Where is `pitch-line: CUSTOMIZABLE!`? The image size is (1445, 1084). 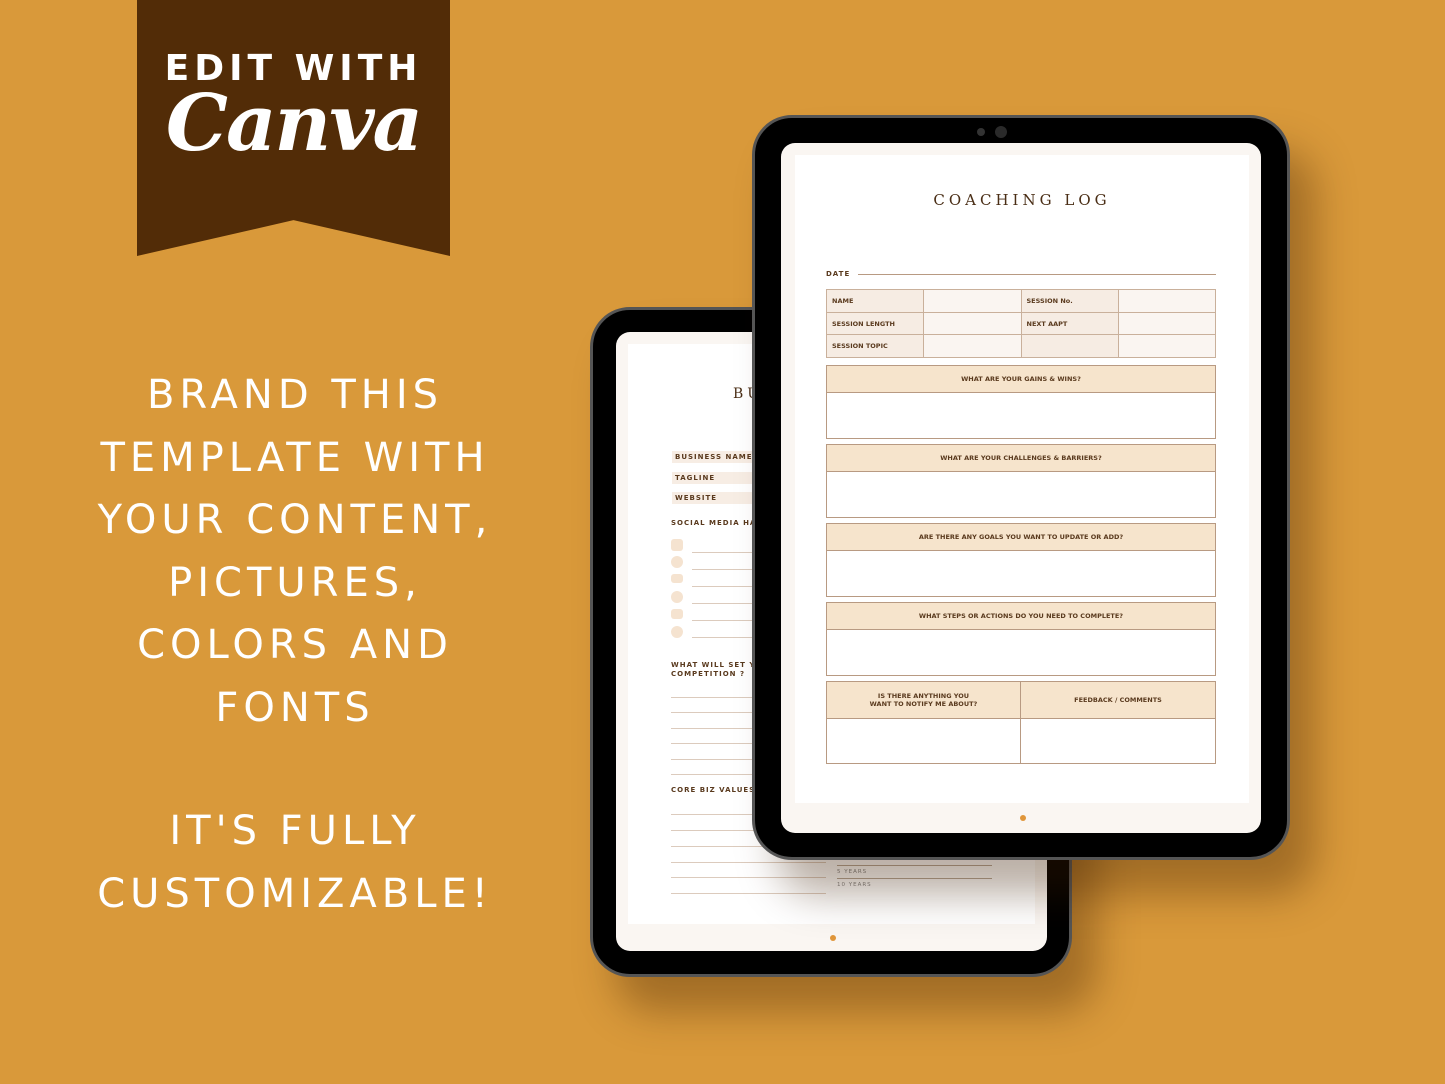
pitch-line: CUSTOMIZABLE! is located at coordinates (295, 893).